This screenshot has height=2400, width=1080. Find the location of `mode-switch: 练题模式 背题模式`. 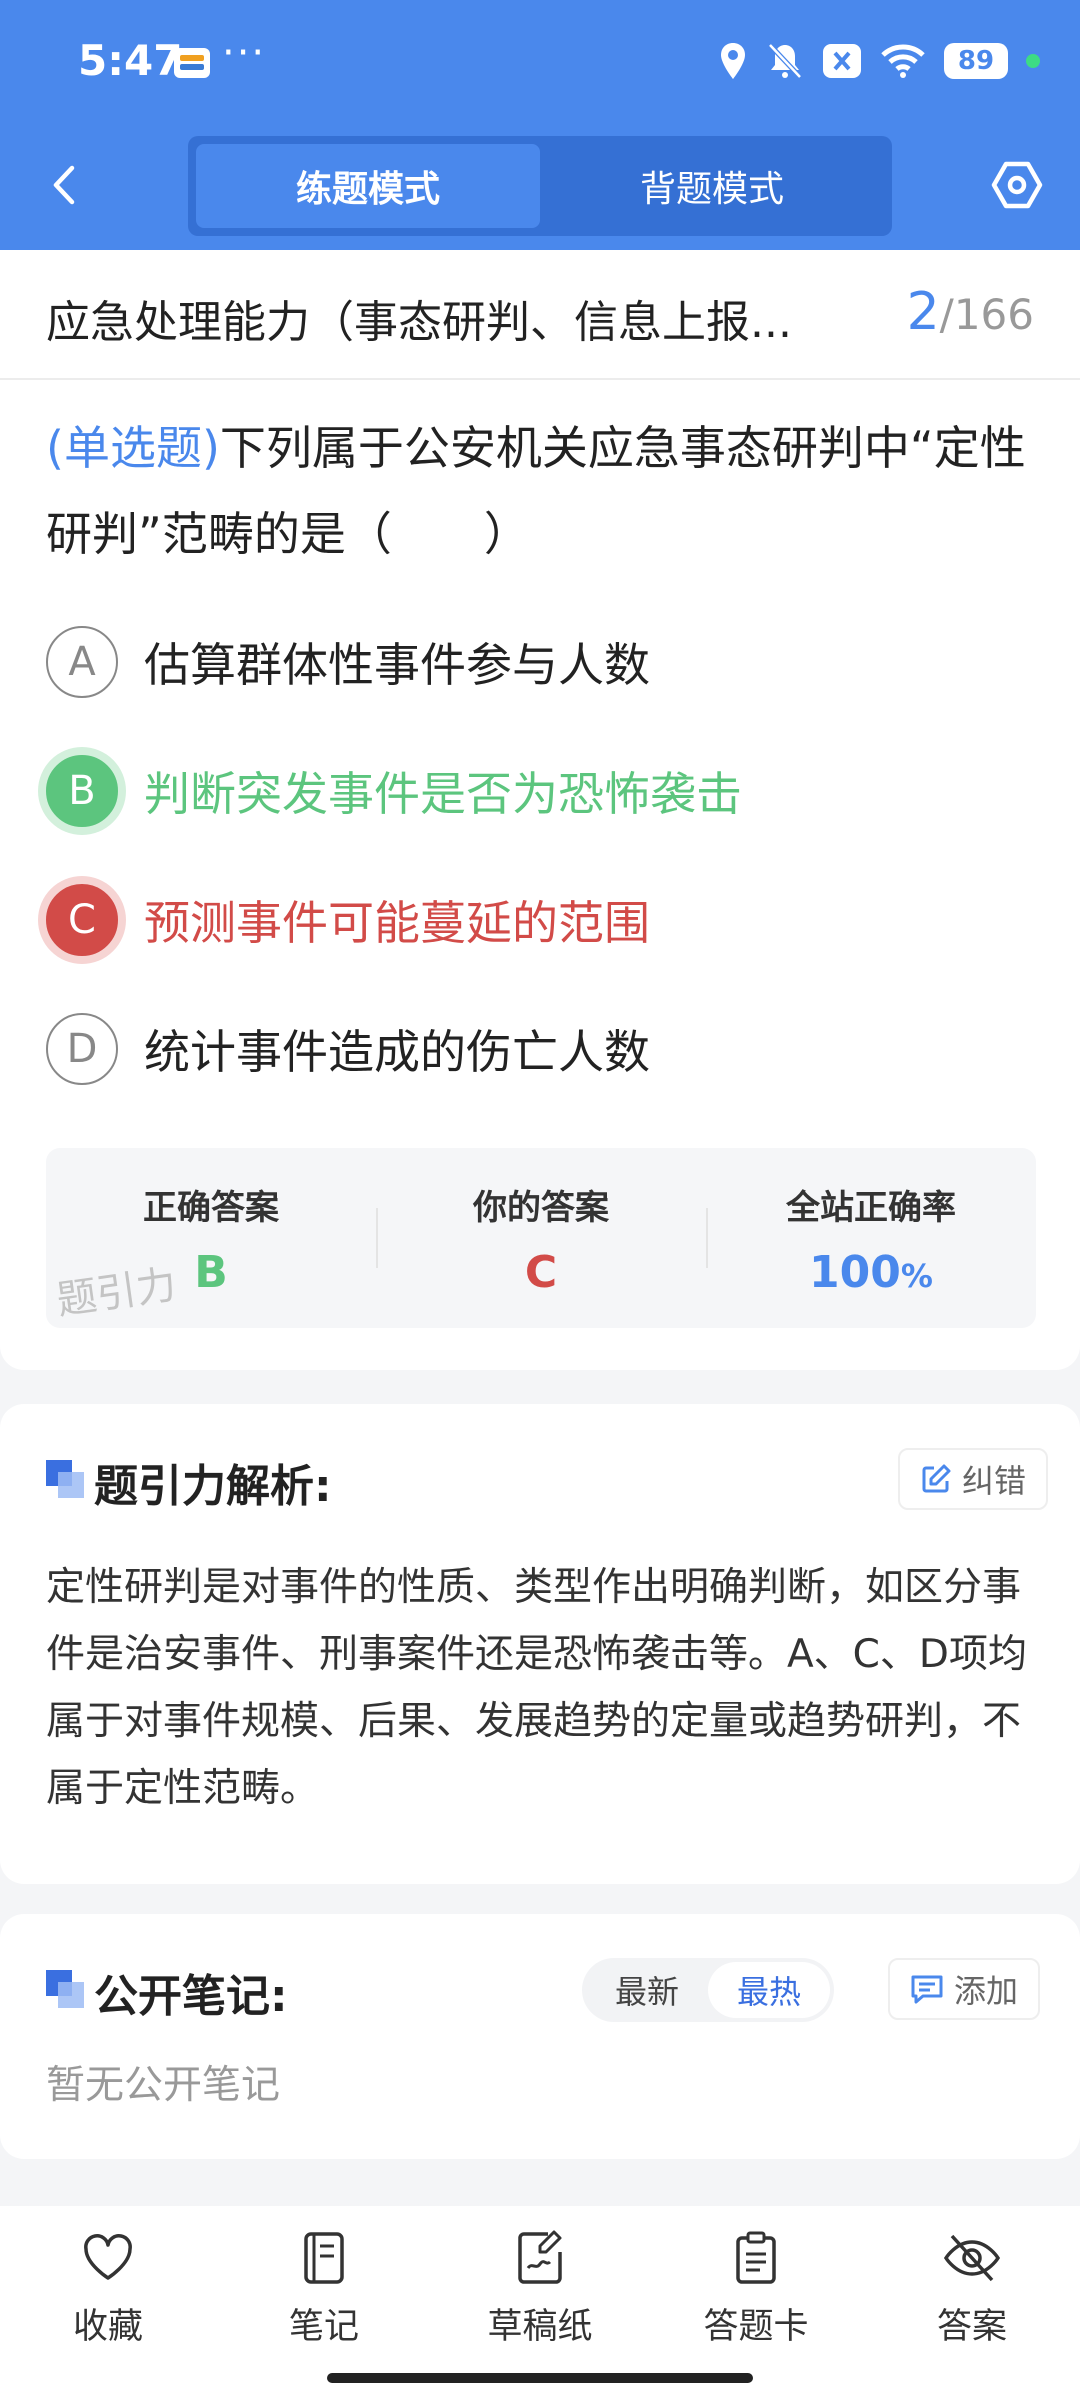

mode-switch: 练题模式 背题模式 is located at coordinates (540, 186).